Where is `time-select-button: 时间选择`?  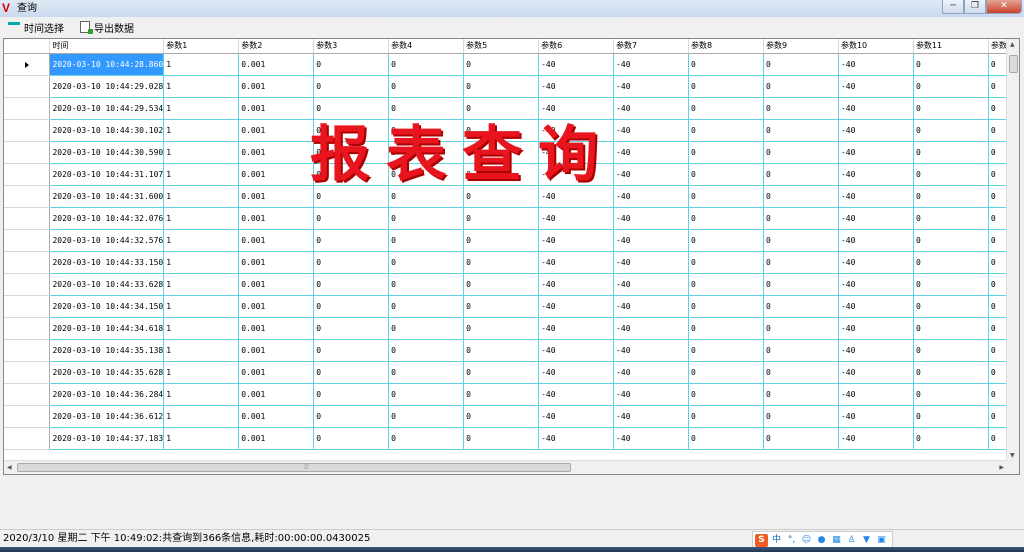
time-select-button: 时间选择 is located at coordinates (36, 27).